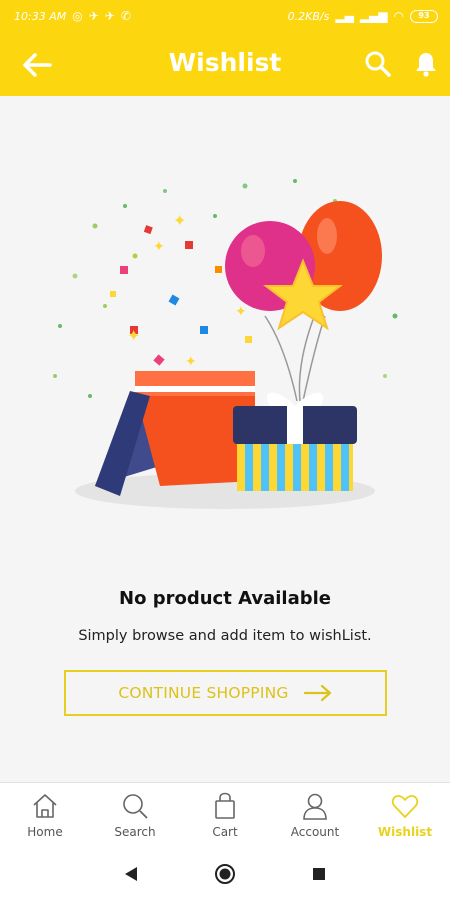 The image size is (450, 900). What do you see at coordinates (93, 16) in the screenshot?
I see `satellite-icon: ✈` at bounding box center [93, 16].